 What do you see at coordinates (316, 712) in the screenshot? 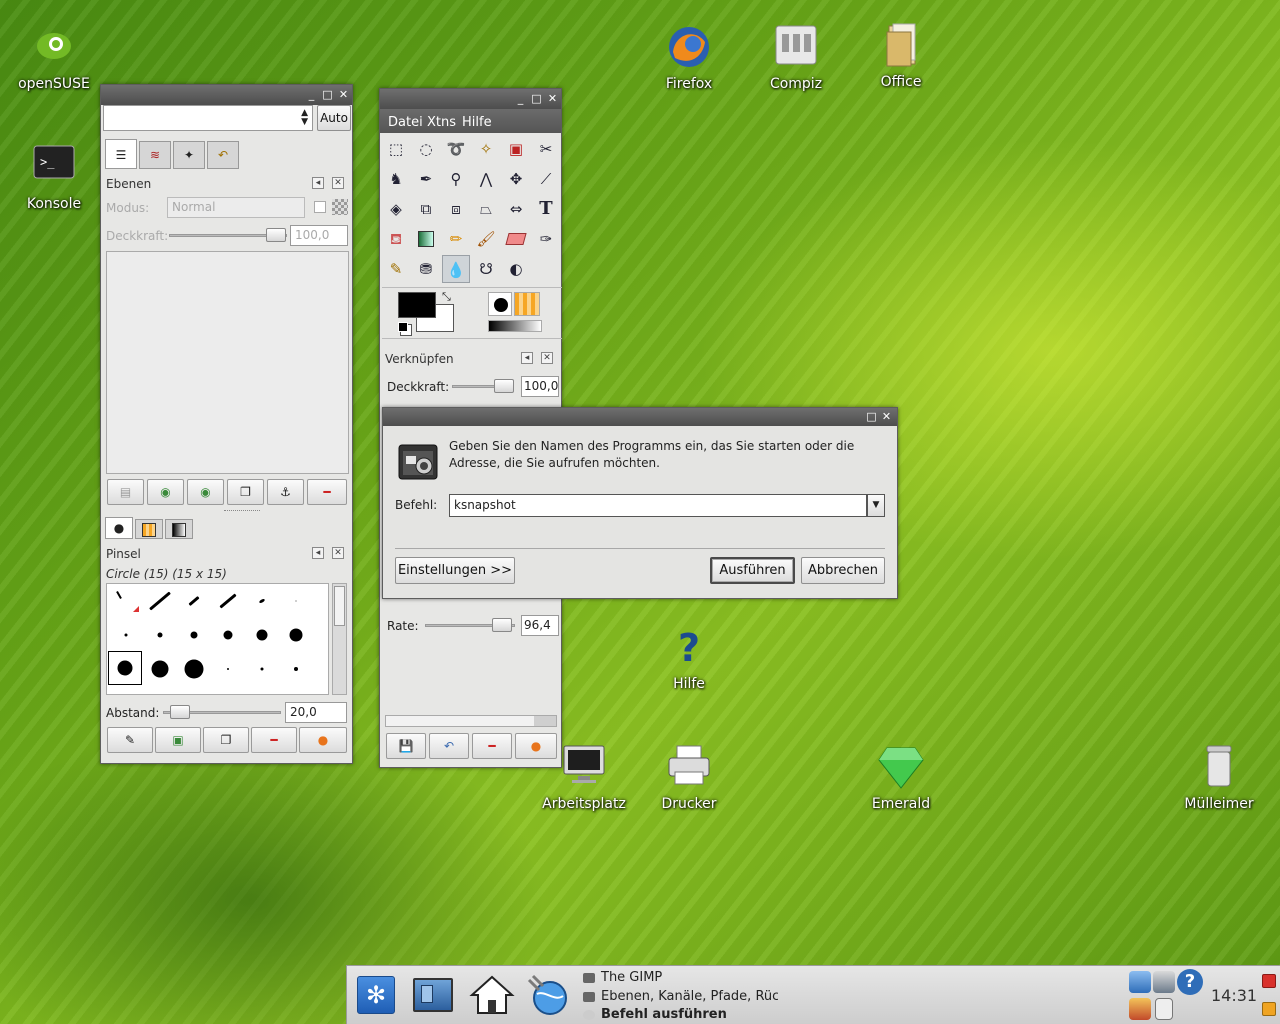
I see `spacing-field: 20,0` at bounding box center [316, 712].